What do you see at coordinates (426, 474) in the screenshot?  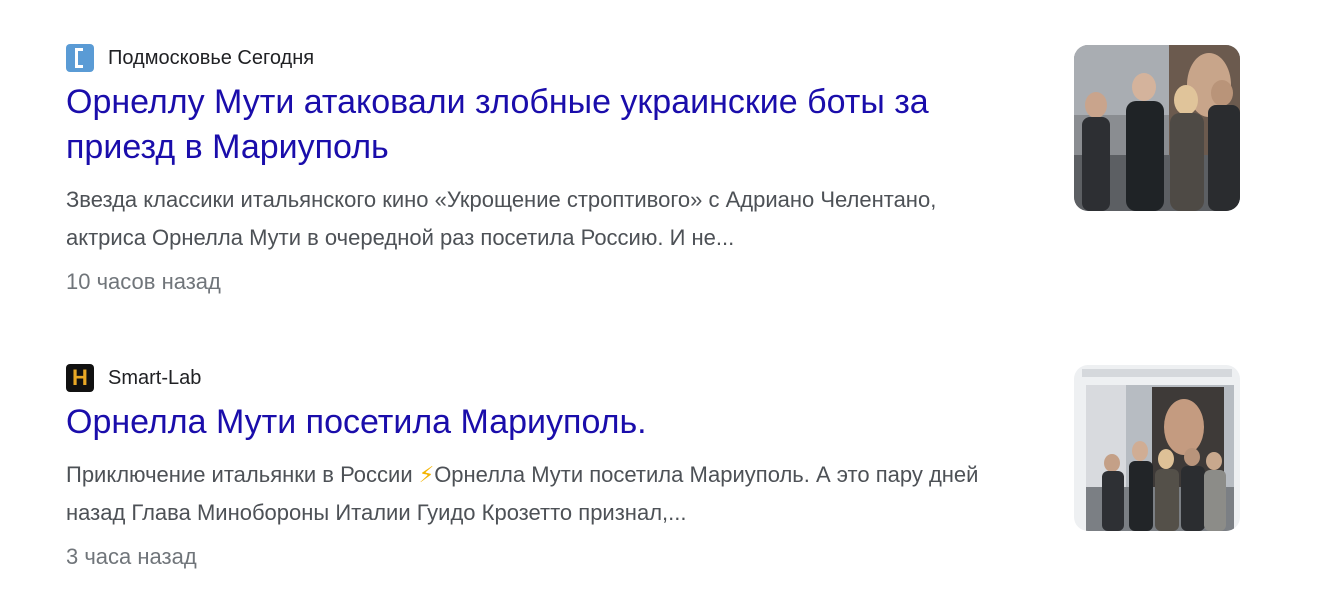 I see `lightning-icon: ⚡` at bounding box center [426, 474].